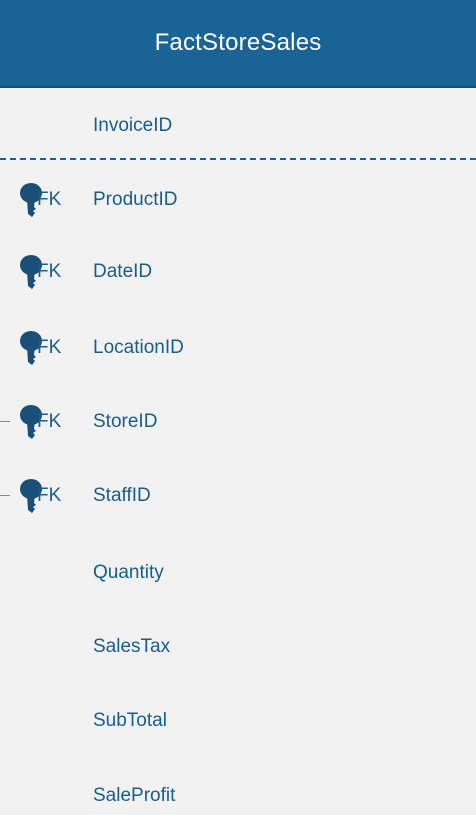  I want to click on field-name: DateID, so click(123, 271).